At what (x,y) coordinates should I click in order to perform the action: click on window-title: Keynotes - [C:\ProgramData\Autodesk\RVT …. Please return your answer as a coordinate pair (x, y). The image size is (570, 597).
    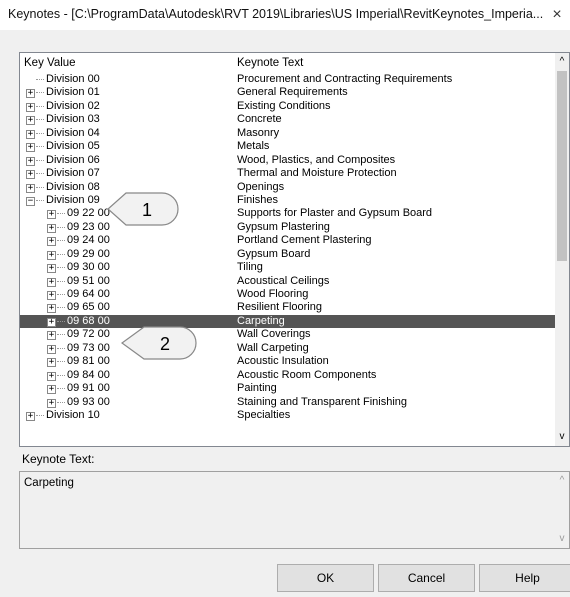
    Looking at the image, I should click on (276, 14).